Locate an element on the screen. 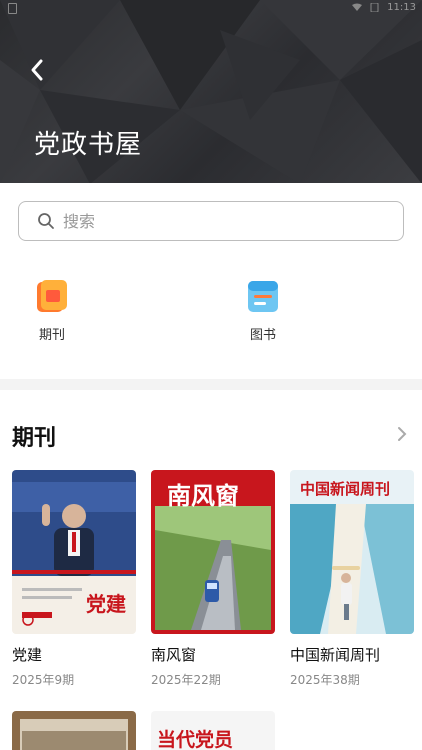  category-label-periodicals: 期刊 is located at coordinates (51, 335).